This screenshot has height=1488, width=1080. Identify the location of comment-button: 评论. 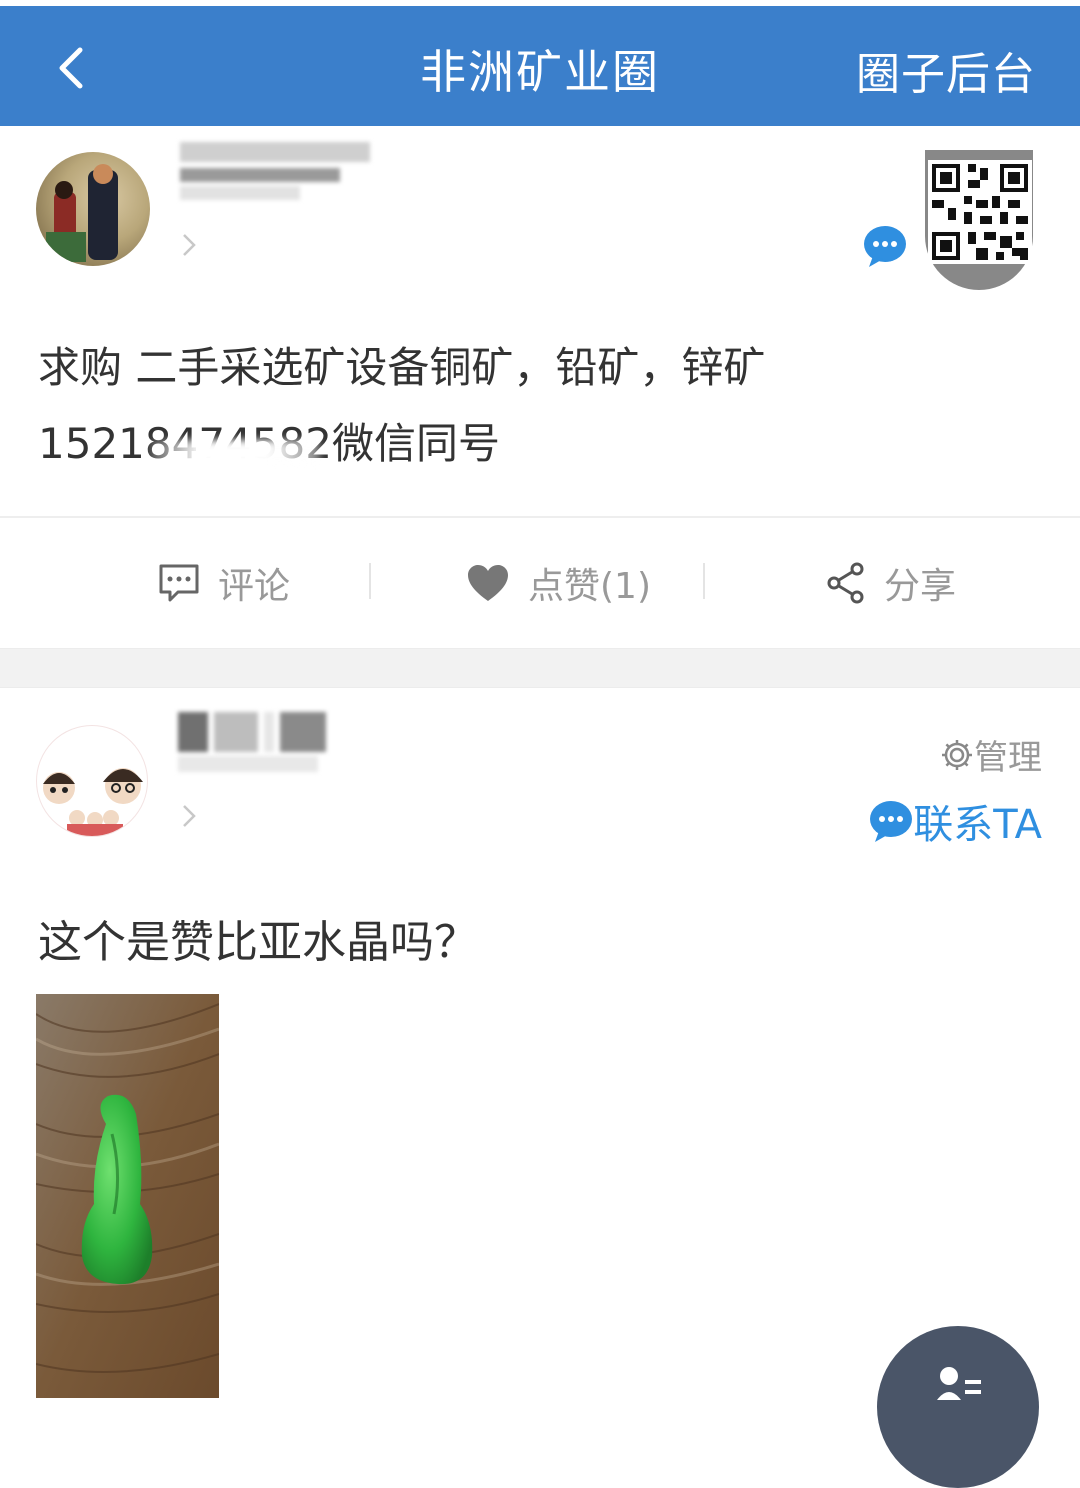
(224, 583).